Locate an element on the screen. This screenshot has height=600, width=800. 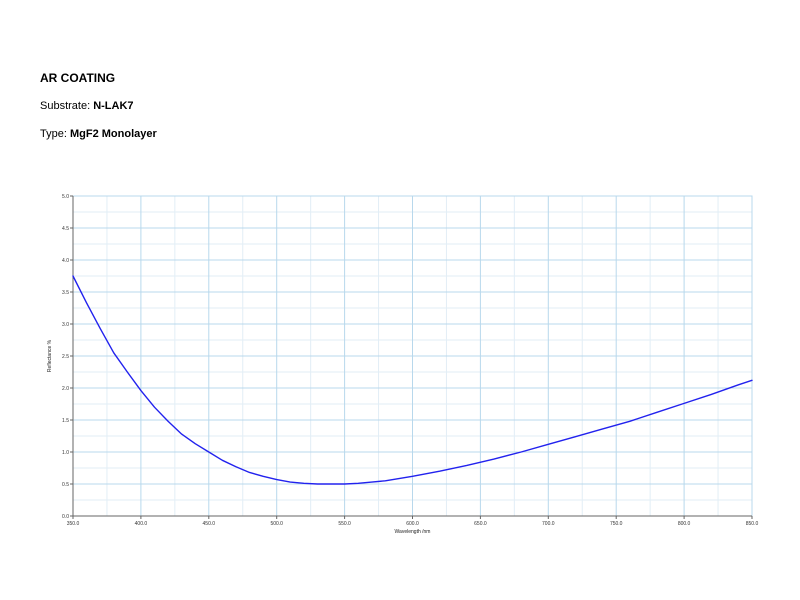
y-tick-label: 2.0 is located at coordinates (65, 389).